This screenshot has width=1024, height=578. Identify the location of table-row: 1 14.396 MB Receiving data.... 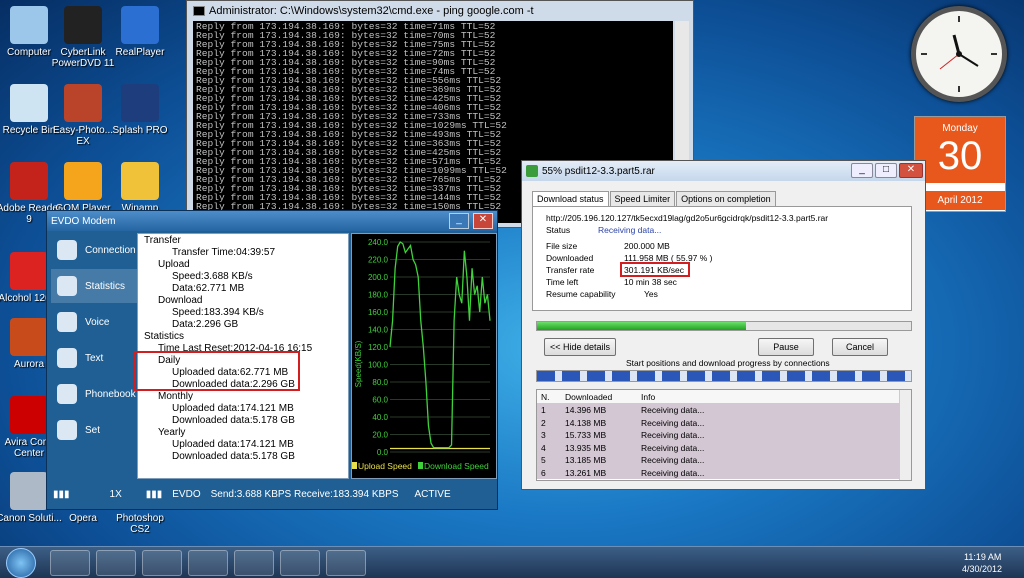
(724, 410).